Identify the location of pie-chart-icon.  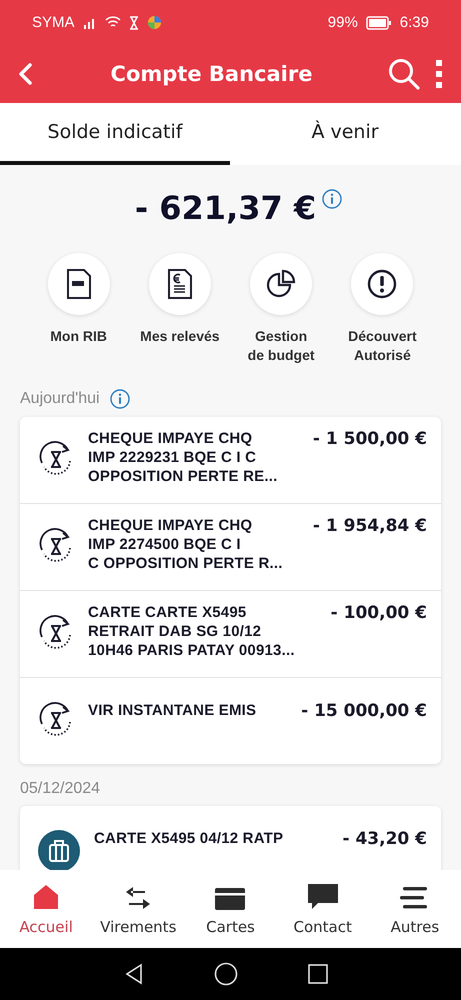
(281, 284).